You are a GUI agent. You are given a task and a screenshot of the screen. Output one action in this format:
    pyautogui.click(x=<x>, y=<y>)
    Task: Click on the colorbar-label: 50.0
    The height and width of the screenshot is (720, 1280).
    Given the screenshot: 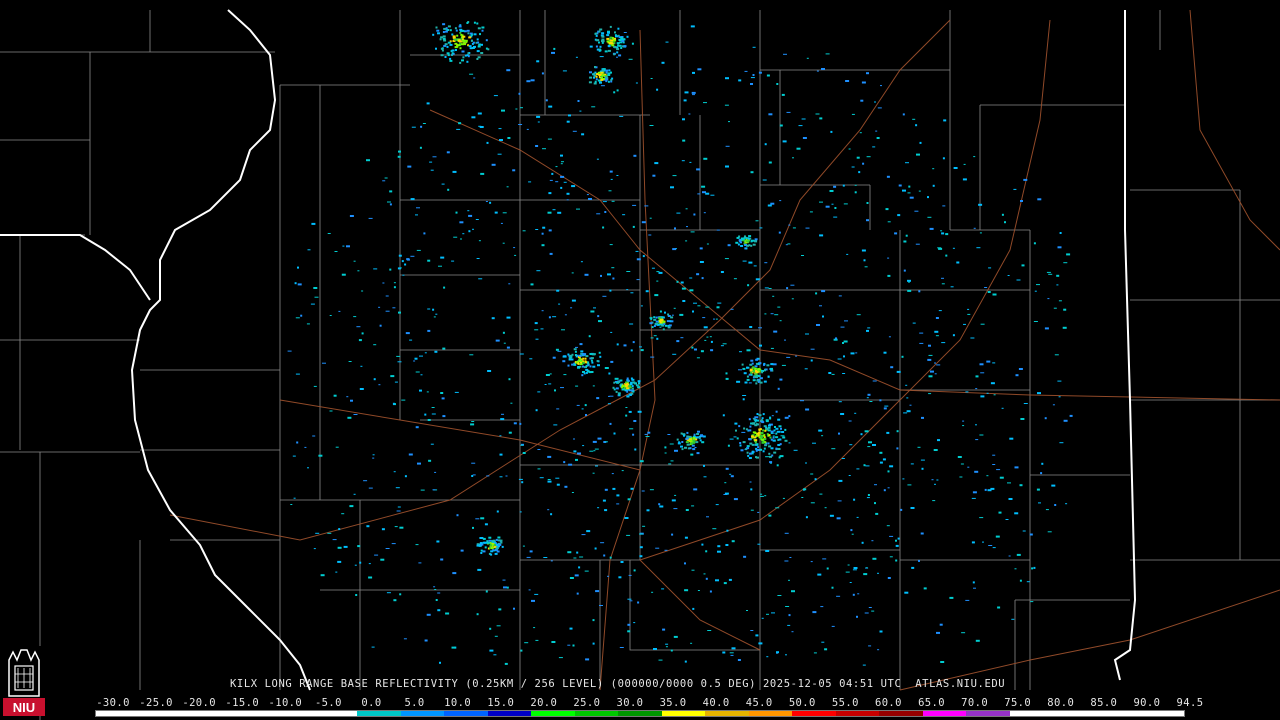 What is the action you would take?
    pyautogui.click(x=802, y=703)
    